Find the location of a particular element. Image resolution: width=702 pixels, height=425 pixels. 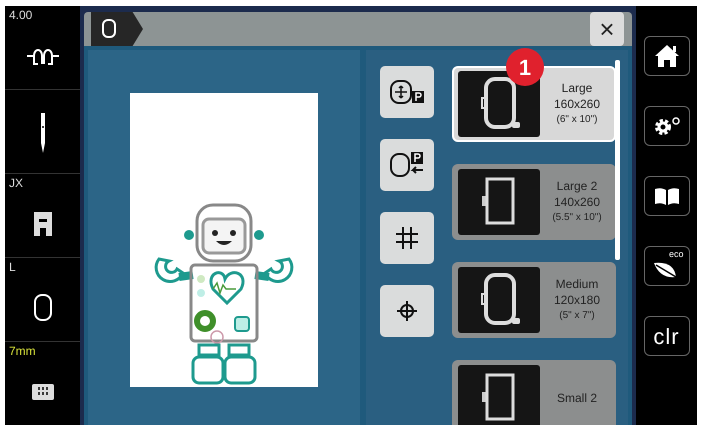

crosshair-button is located at coordinates (407, 311).